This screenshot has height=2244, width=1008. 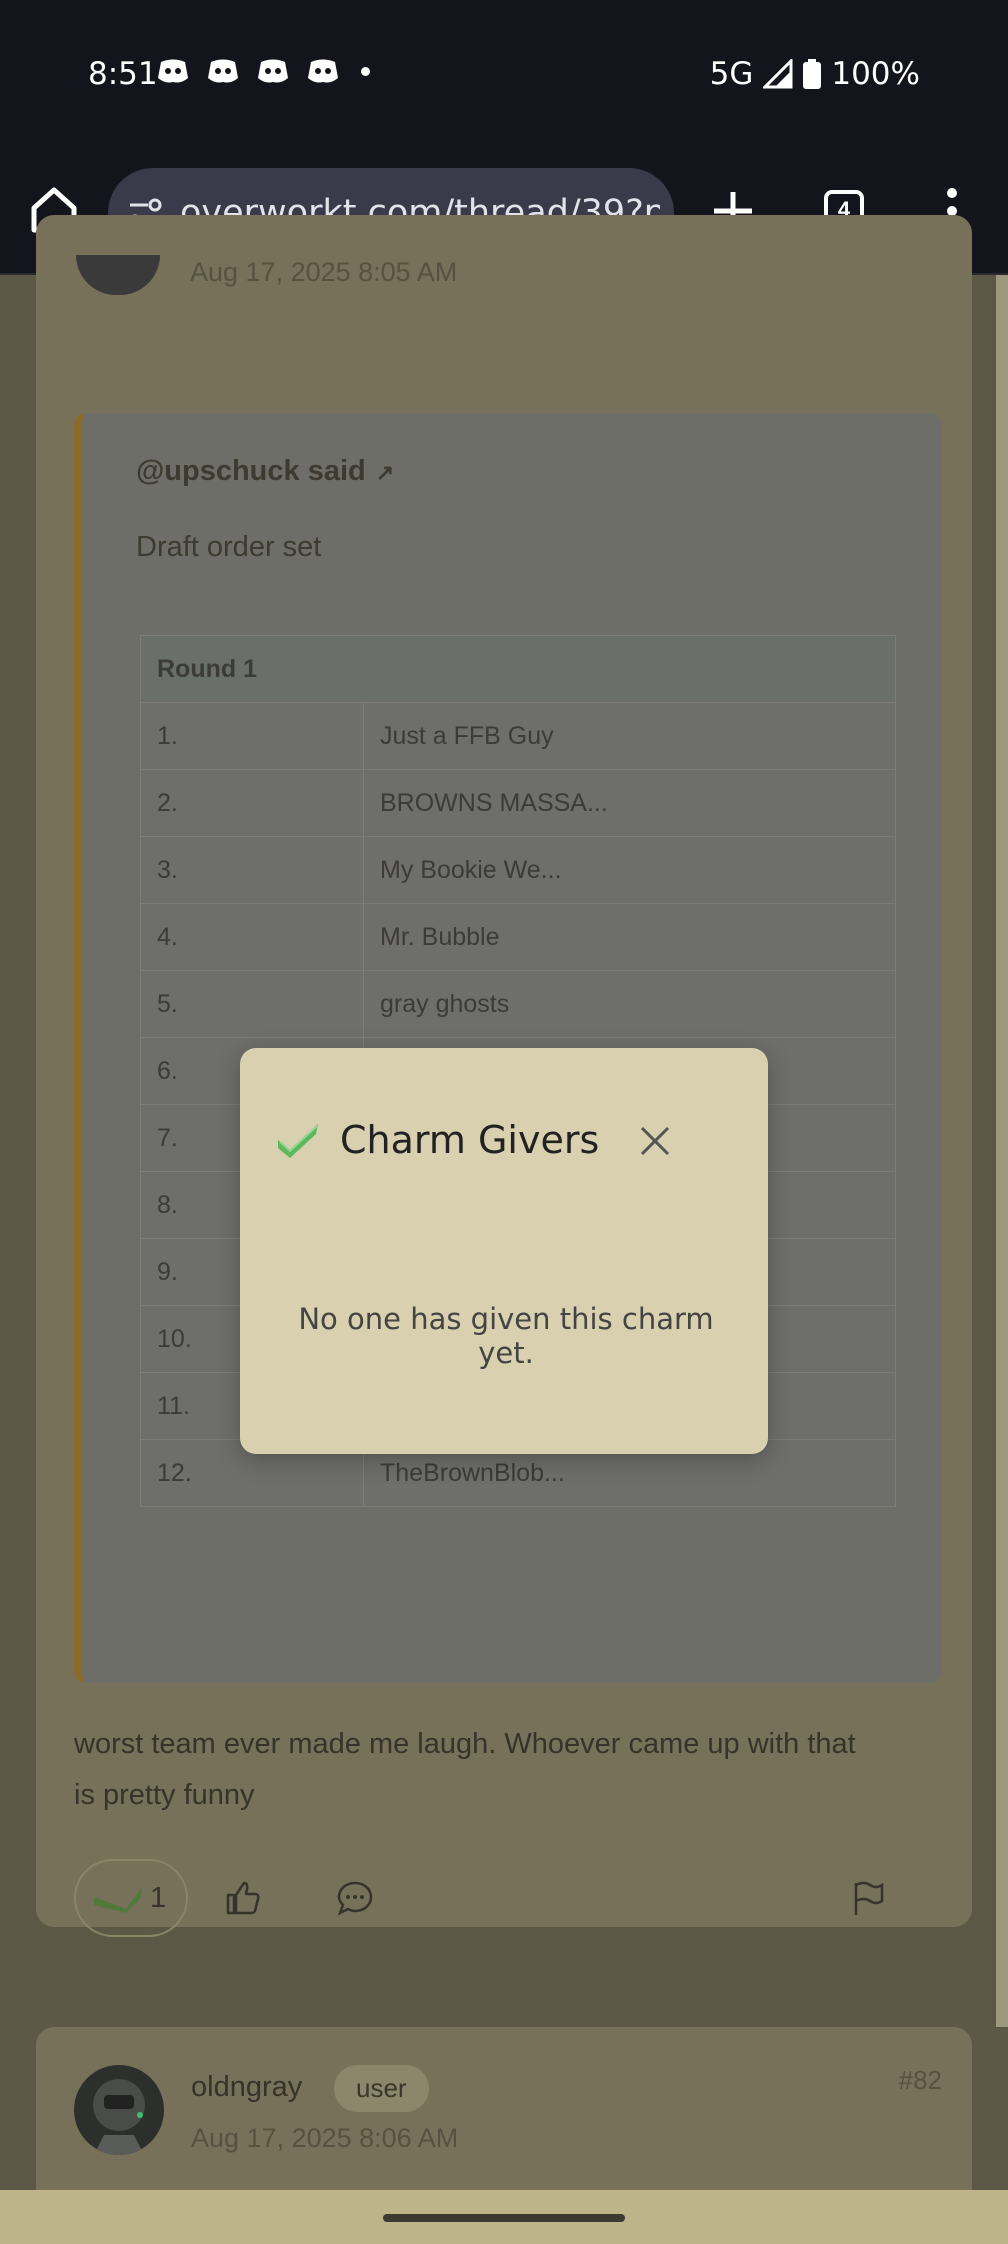 What do you see at coordinates (385, 472) in the screenshot?
I see `external-link-icon: ↗` at bounding box center [385, 472].